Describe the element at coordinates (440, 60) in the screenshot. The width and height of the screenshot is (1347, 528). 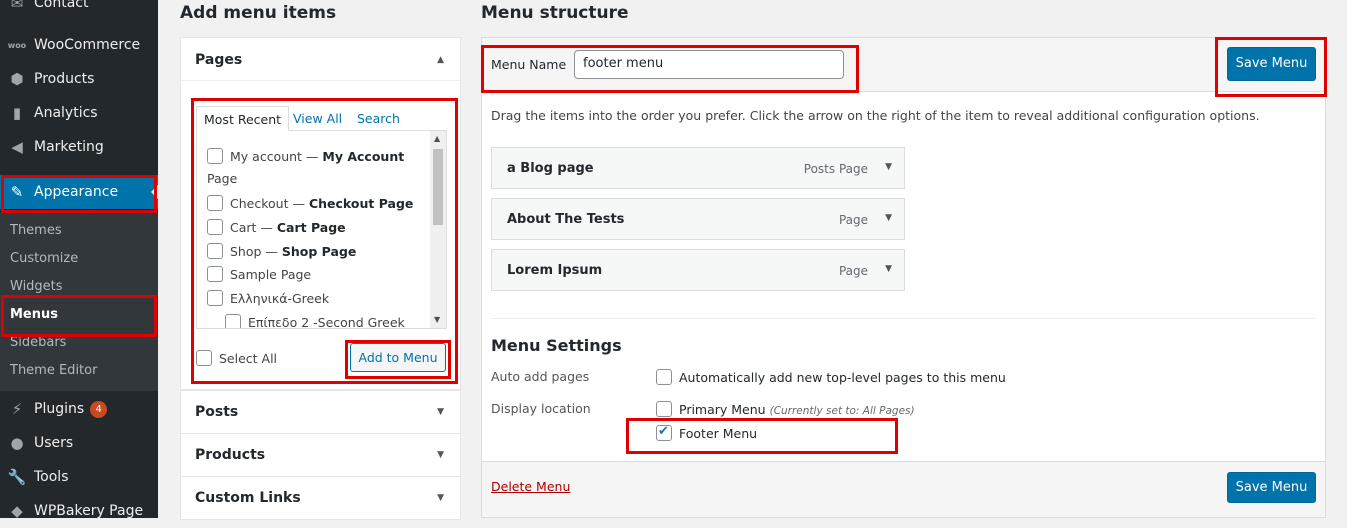
I see `chevron-up-icon: ▲` at that location.